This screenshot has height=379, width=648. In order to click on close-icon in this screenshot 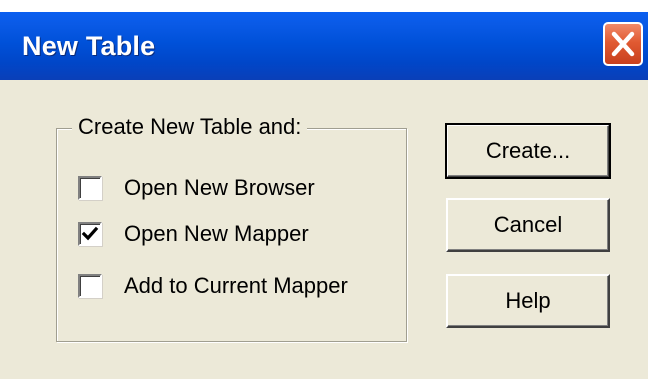, I will do `click(623, 44)`.